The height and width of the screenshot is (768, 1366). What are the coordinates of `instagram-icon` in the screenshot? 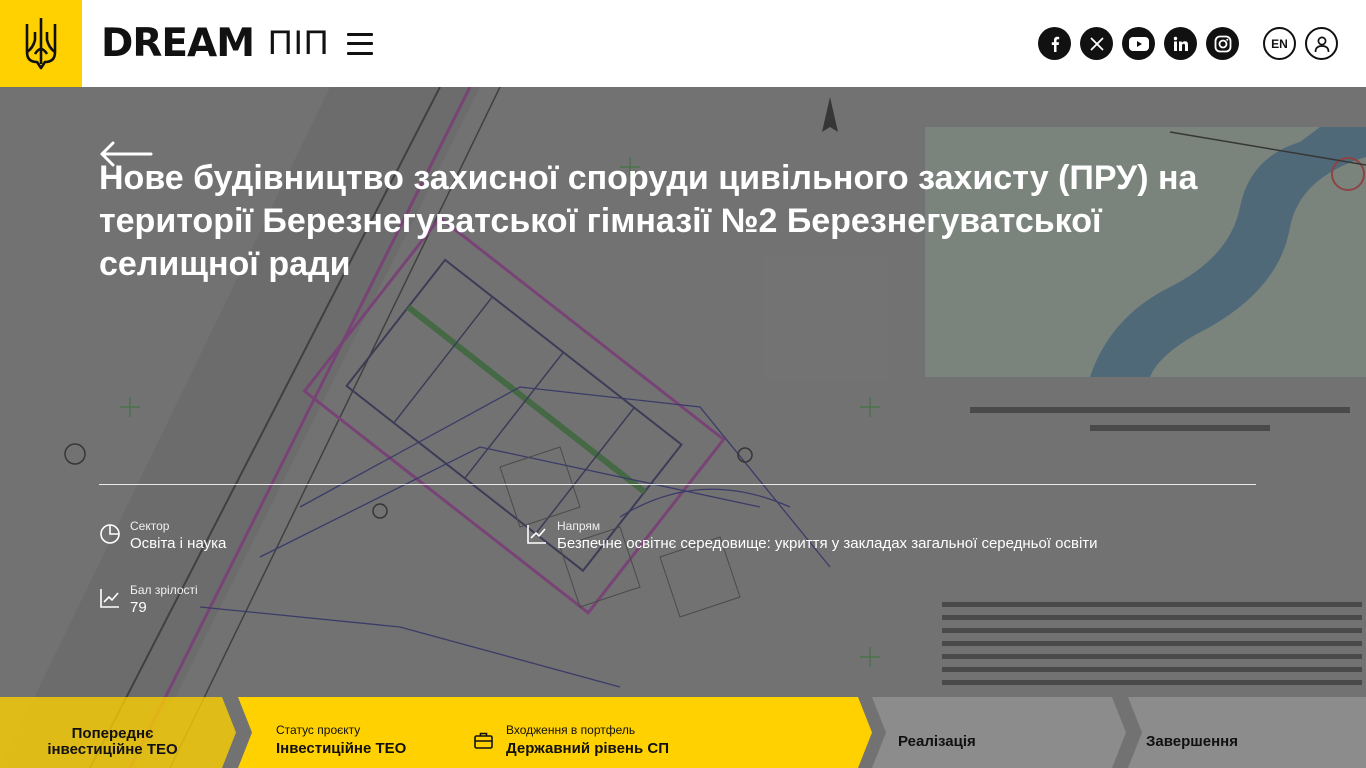 It's located at (1222, 43).